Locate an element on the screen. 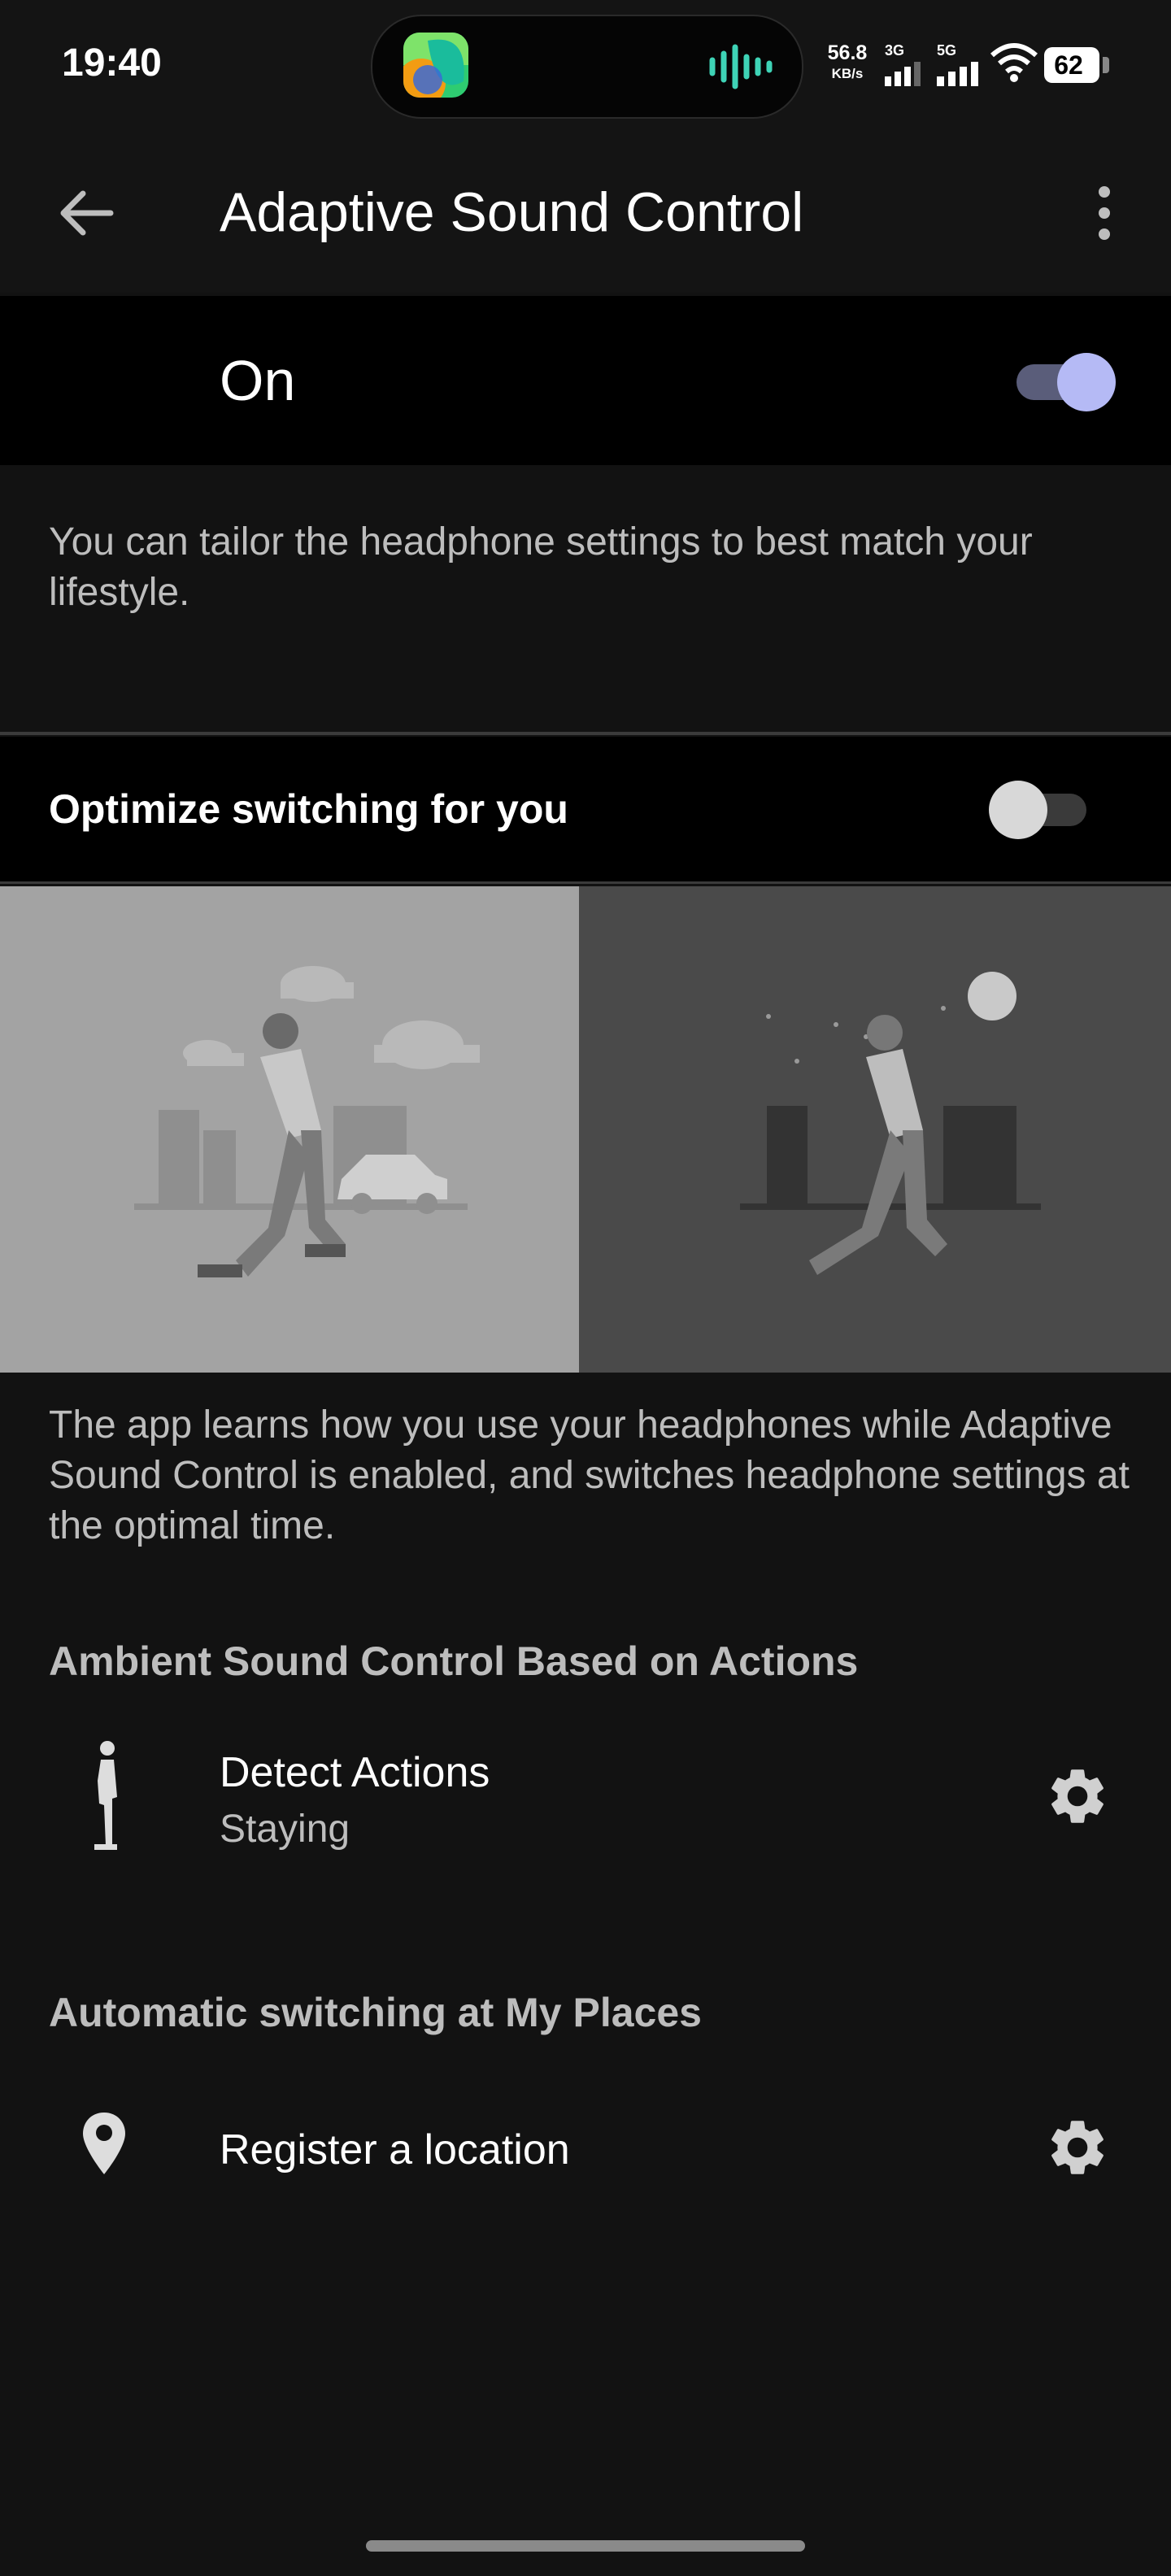  arrow-left-icon is located at coordinates (87, 214).